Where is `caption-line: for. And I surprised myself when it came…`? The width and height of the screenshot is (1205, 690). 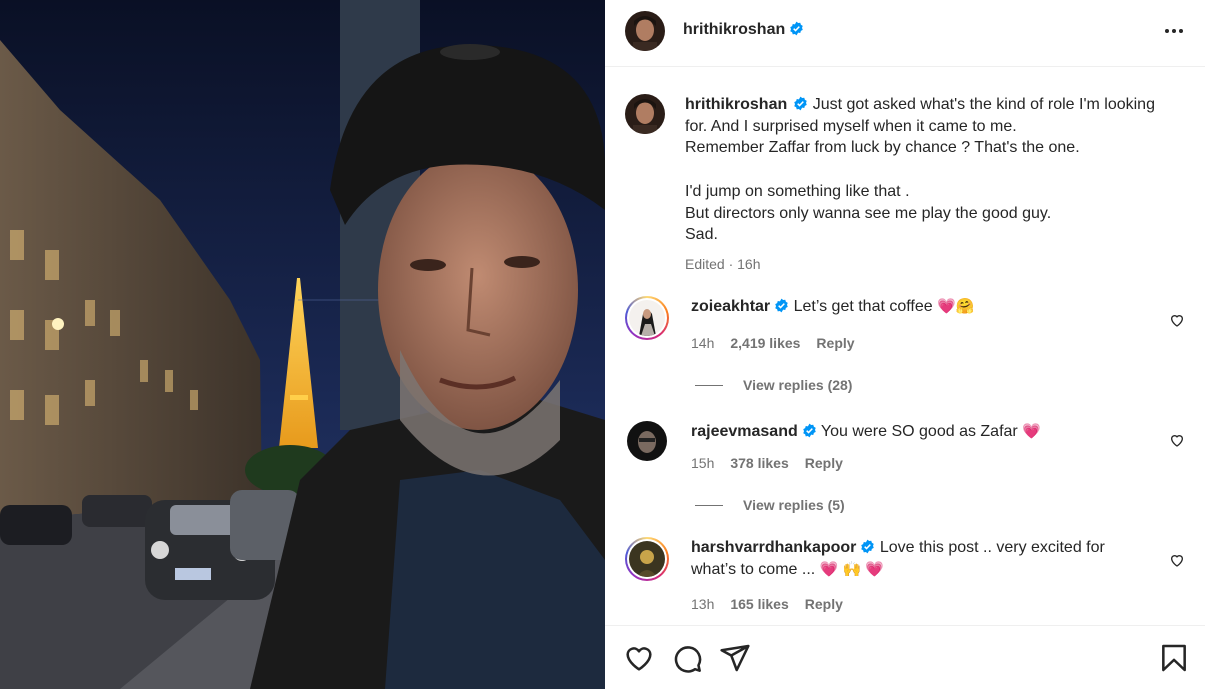
caption-line: for. And I surprised myself when it came… is located at coordinates (851, 126).